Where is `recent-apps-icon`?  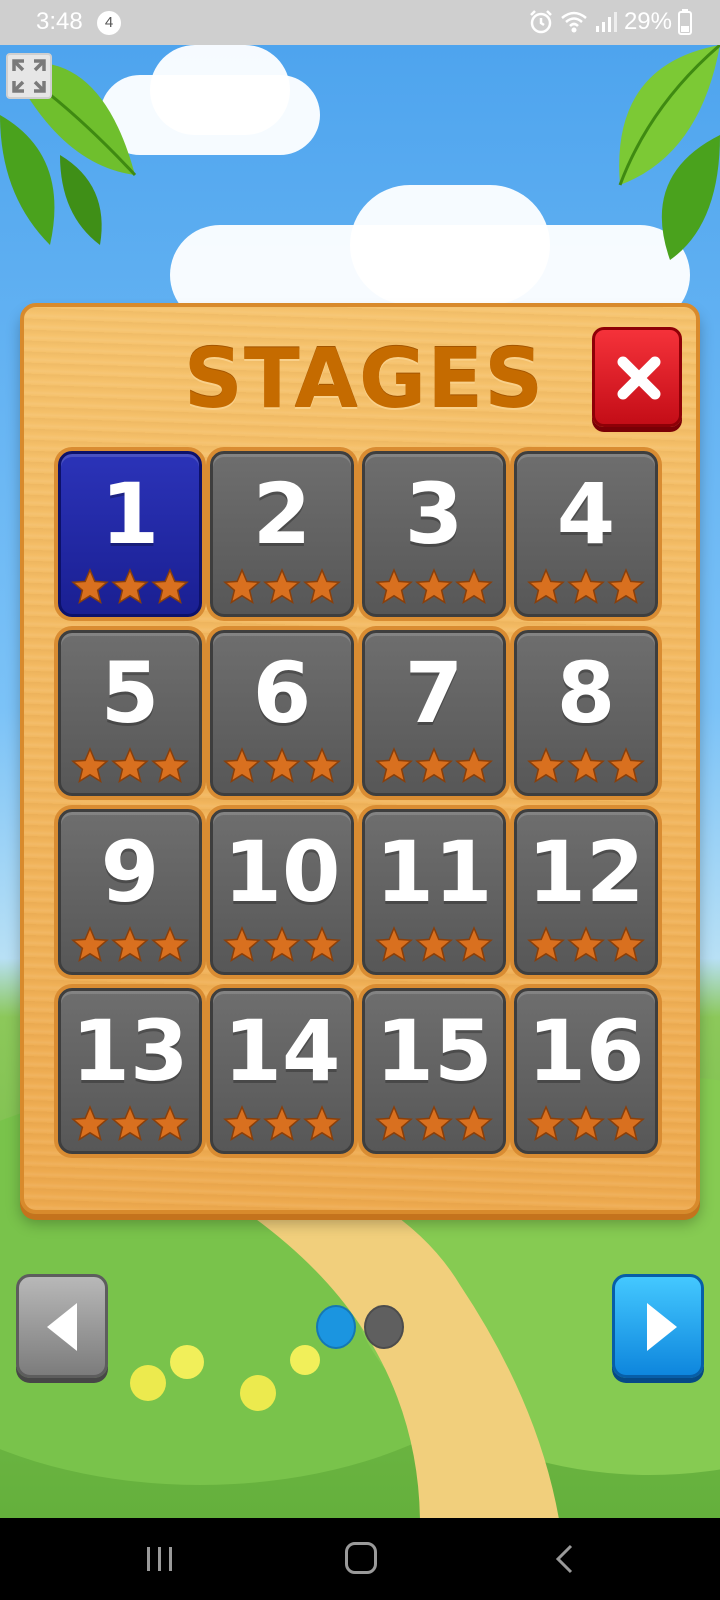
recent-apps-icon is located at coordinates (160, 1559).